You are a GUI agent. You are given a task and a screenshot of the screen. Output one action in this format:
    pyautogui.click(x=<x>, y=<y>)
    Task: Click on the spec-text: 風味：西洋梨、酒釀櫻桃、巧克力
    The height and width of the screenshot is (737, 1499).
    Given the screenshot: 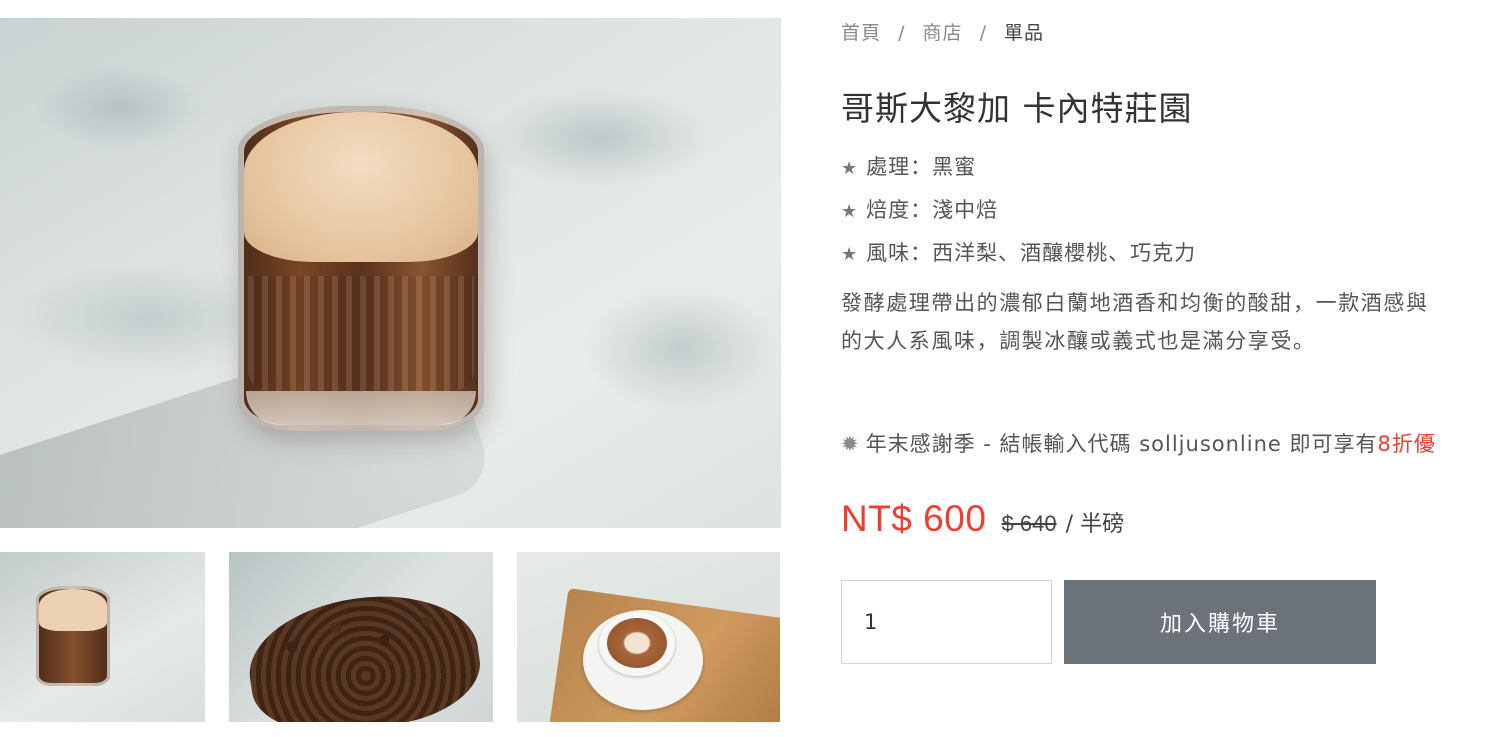 What is the action you would take?
    pyautogui.click(x=1031, y=253)
    